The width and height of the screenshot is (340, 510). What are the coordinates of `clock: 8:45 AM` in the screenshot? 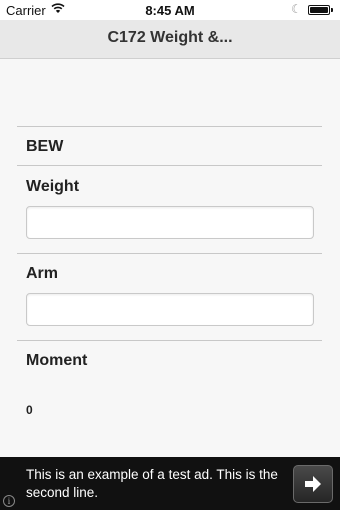 It's located at (170, 10).